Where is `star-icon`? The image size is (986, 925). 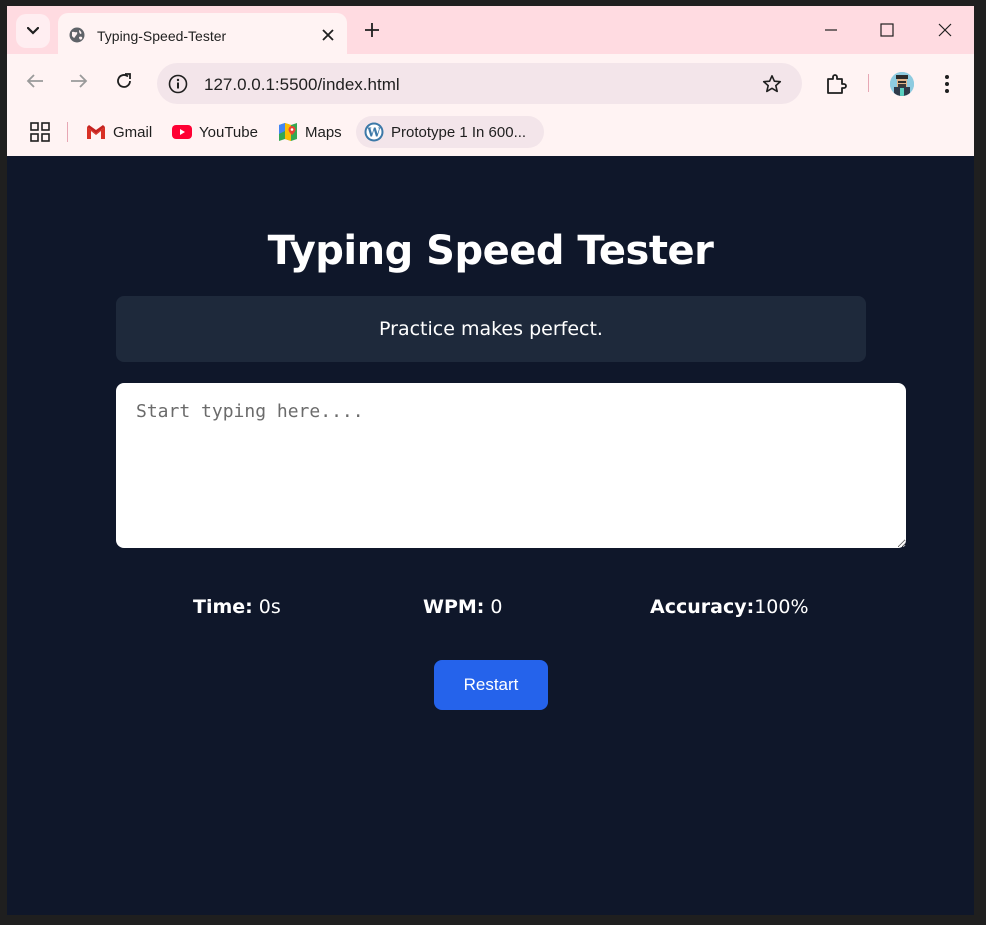 star-icon is located at coordinates (772, 84).